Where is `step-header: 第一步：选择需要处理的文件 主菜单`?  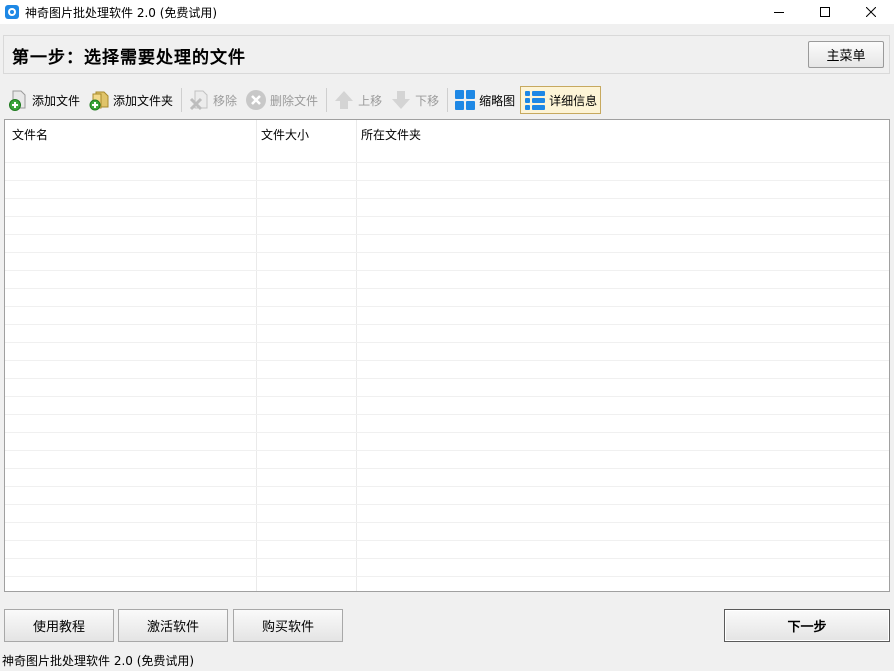 step-header: 第一步：选择需要处理的文件 主菜单 is located at coordinates (446, 54).